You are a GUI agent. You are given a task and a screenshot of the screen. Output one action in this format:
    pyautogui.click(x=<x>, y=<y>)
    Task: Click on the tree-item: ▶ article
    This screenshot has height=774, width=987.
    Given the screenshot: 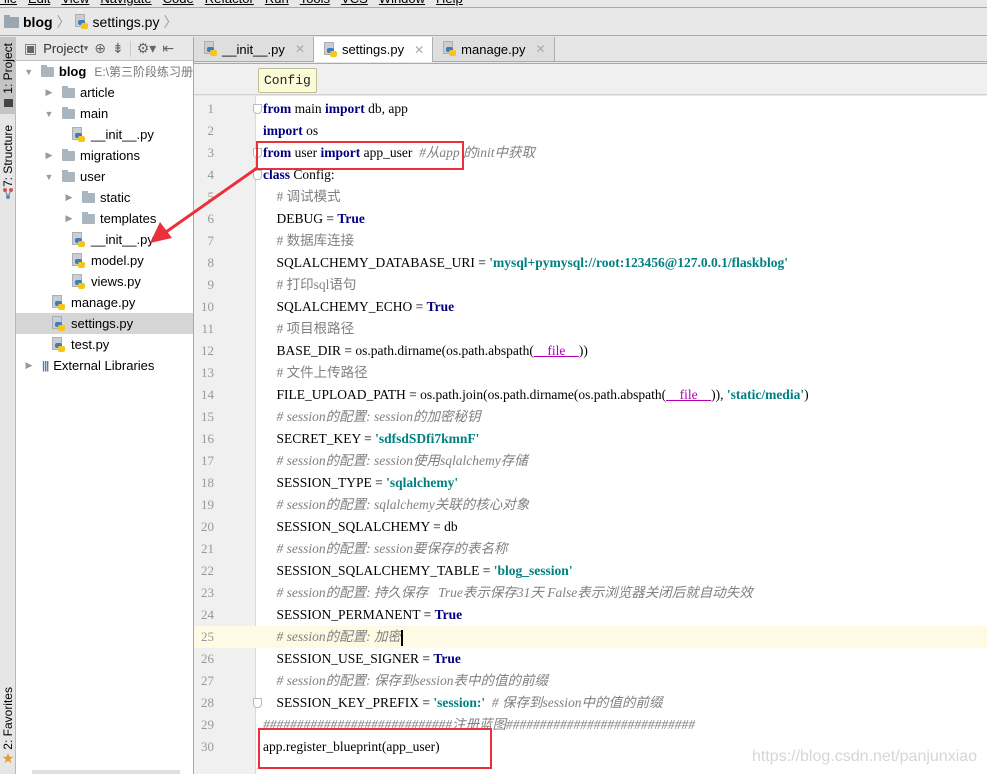 What is the action you would take?
    pyautogui.click(x=104, y=92)
    